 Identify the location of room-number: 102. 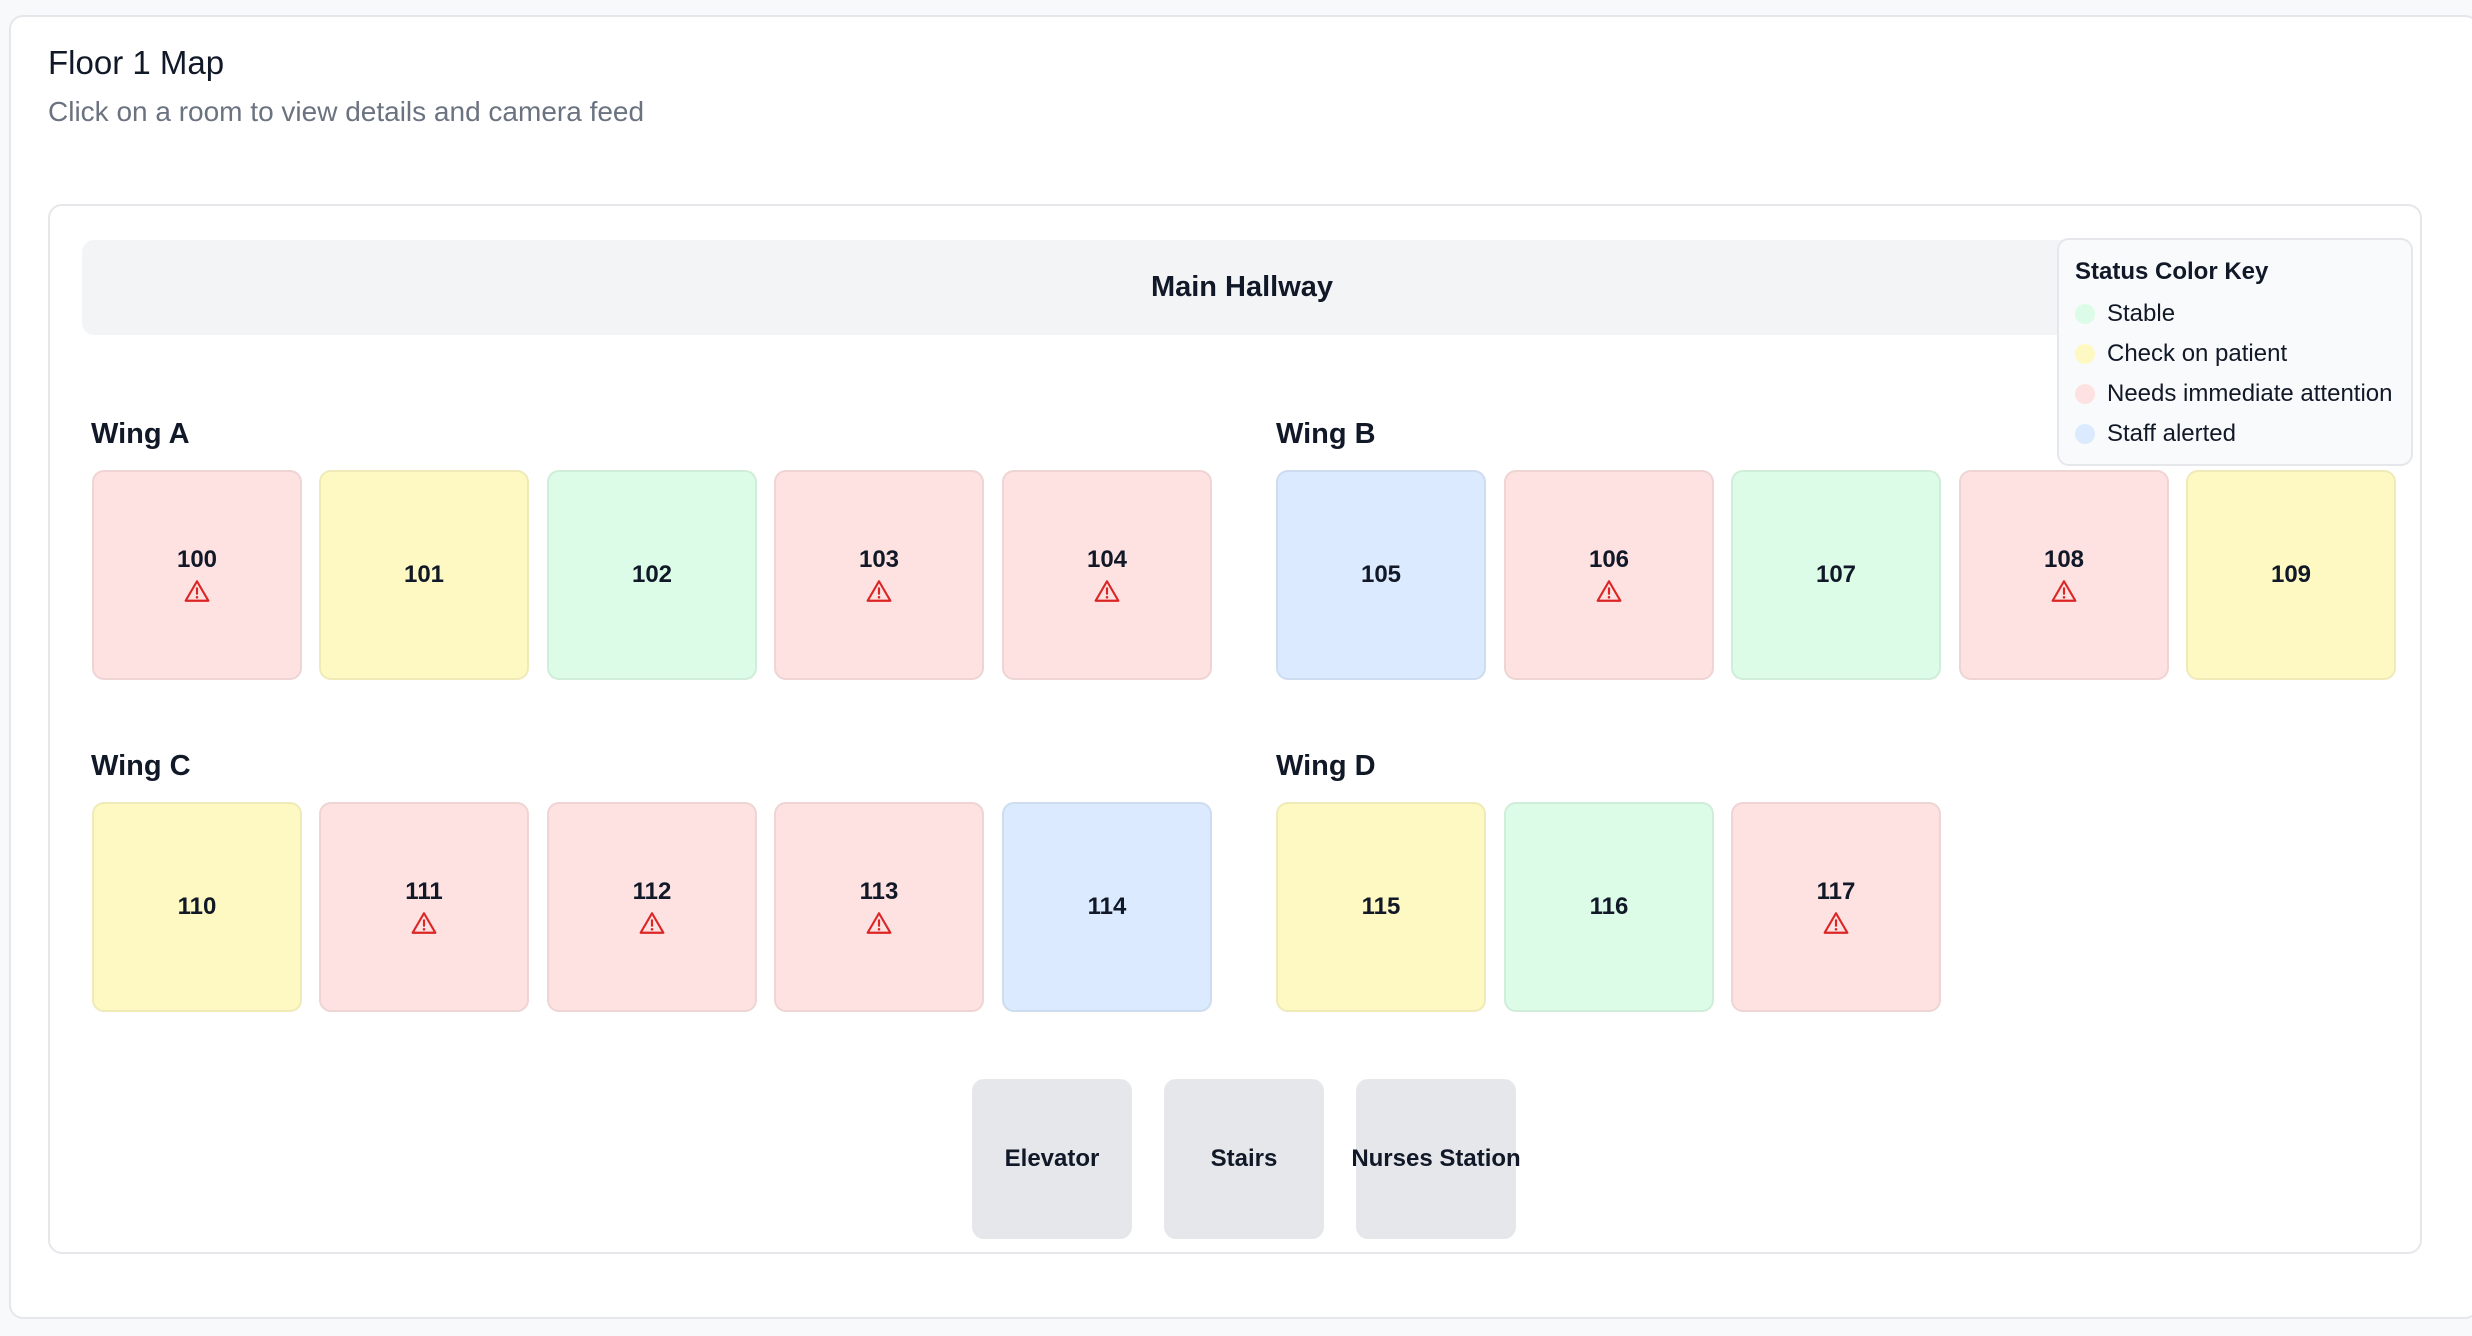
(652, 574).